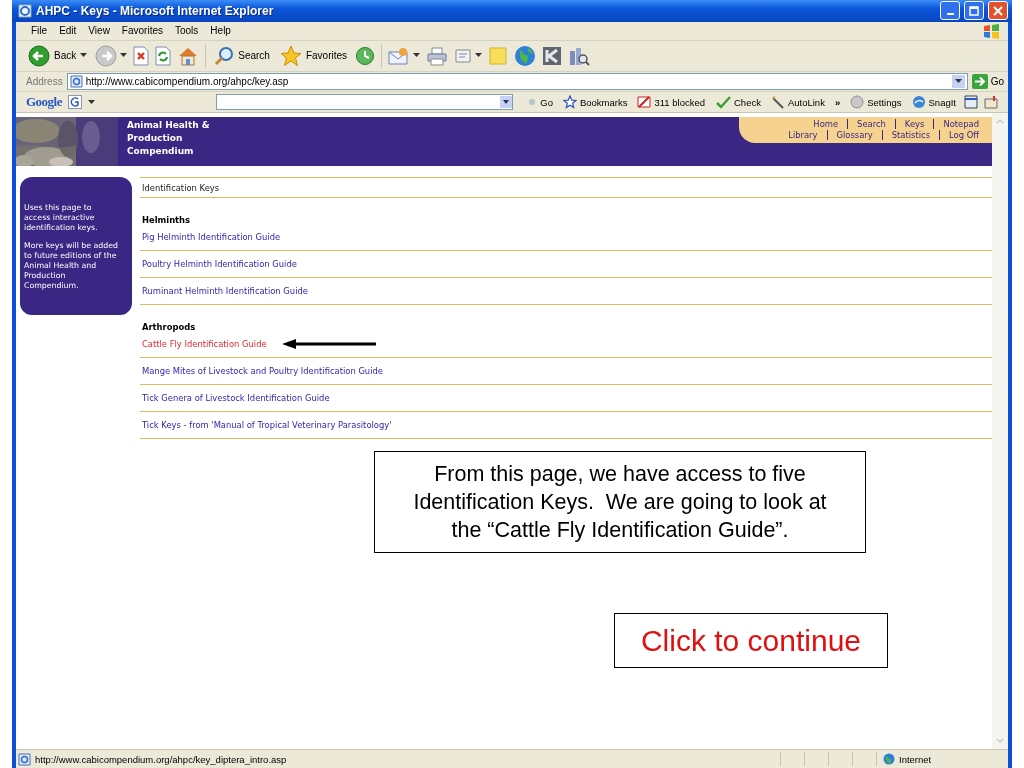 The width and height of the screenshot is (1024, 768). I want to click on site-title: Compendium, so click(161, 151).